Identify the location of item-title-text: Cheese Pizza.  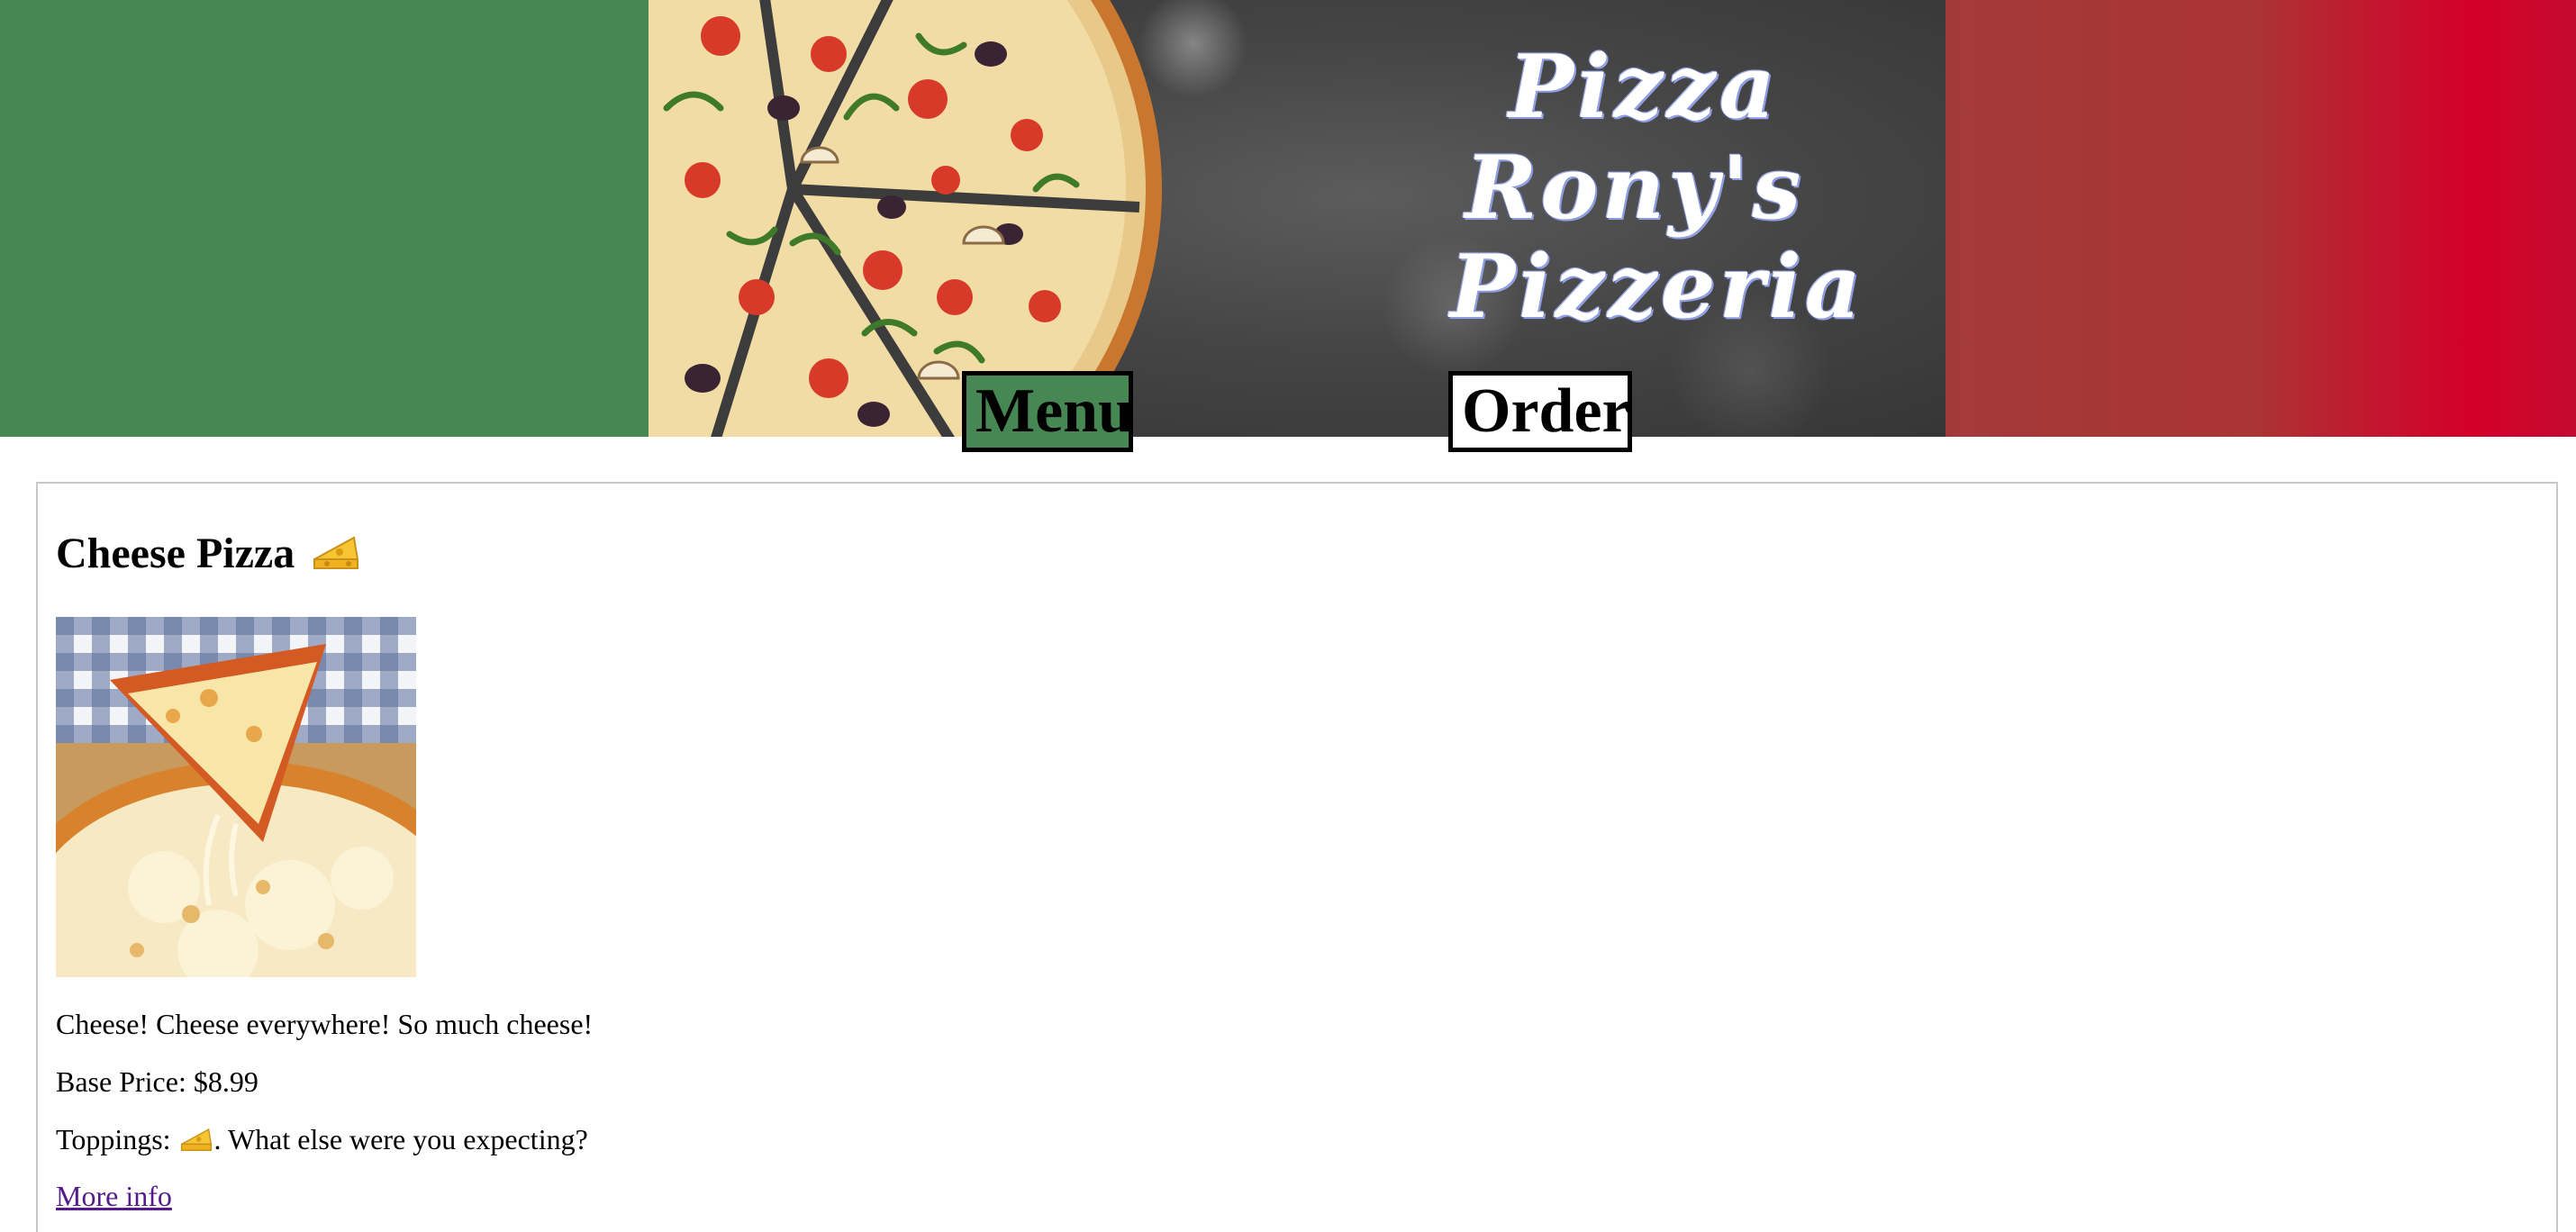
(175, 553).